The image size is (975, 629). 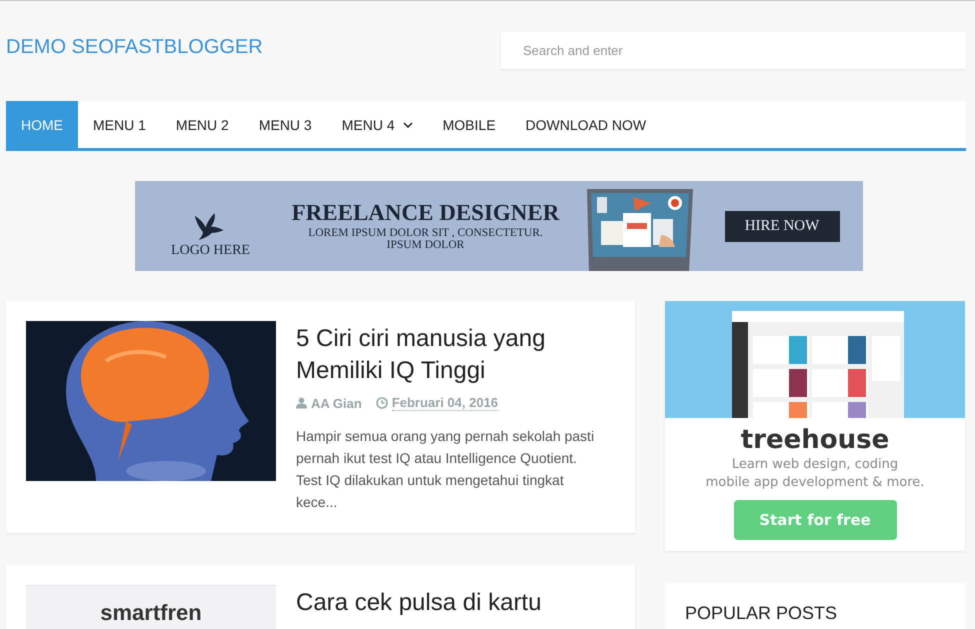 What do you see at coordinates (586, 124) in the screenshot?
I see `nav-item: DOWNLOAD NOW` at bounding box center [586, 124].